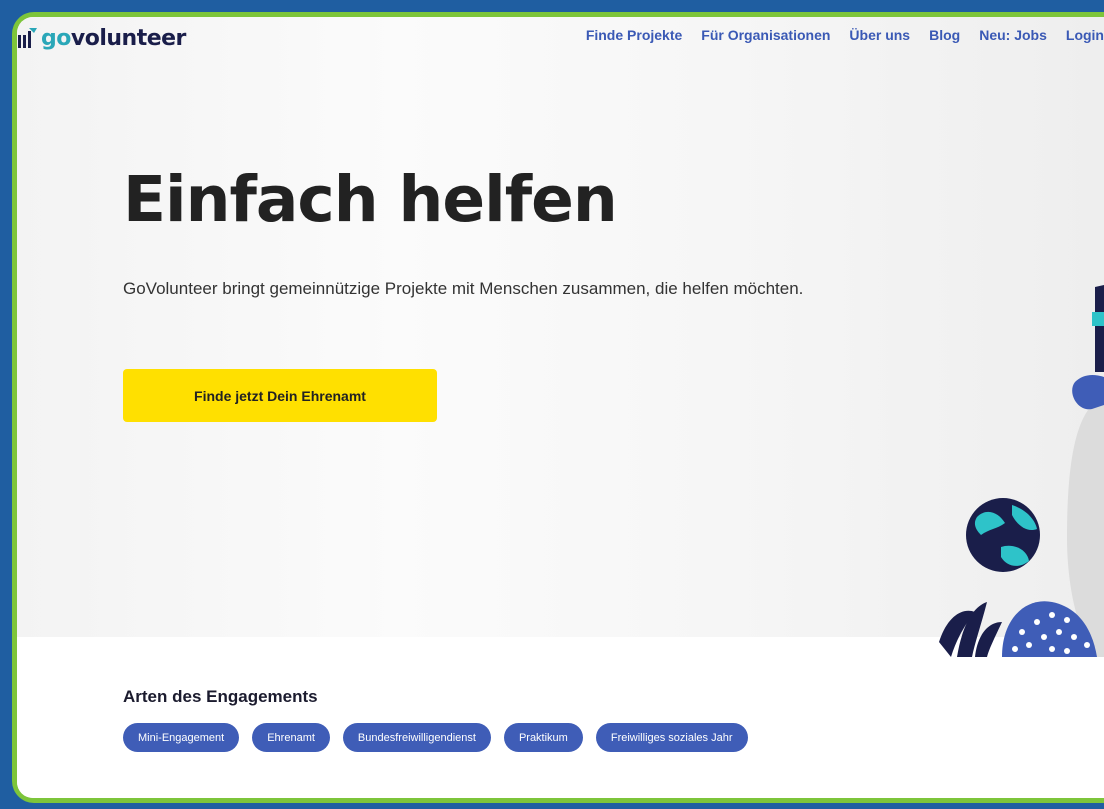 This screenshot has width=1104, height=809. What do you see at coordinates (416, 737) in the screenshot?
I see `tag-bundesfreiwilligendienst: Bundesfreiwilligendienst` at bounding box center [416, 737].